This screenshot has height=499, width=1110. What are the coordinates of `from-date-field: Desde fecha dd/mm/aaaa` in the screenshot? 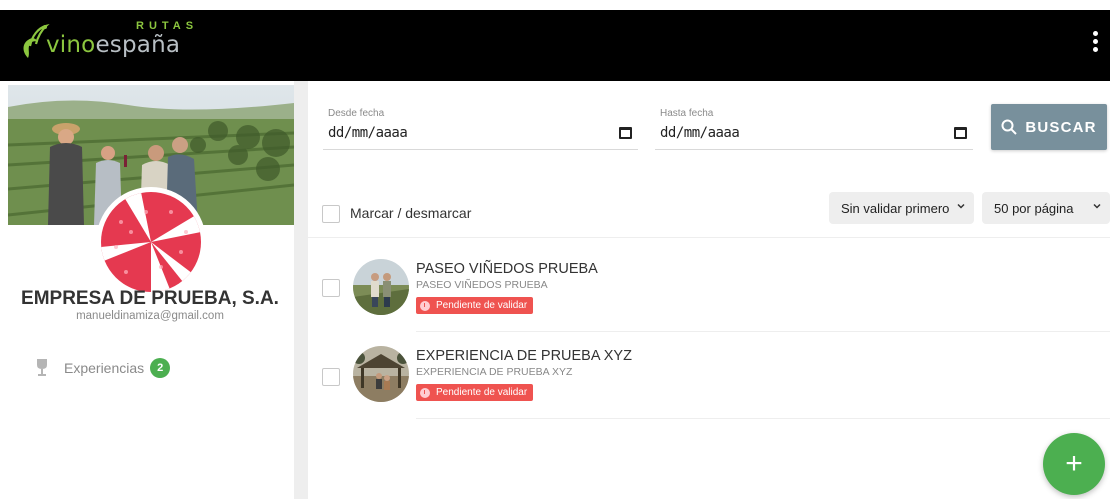 It's located at (480, 126).